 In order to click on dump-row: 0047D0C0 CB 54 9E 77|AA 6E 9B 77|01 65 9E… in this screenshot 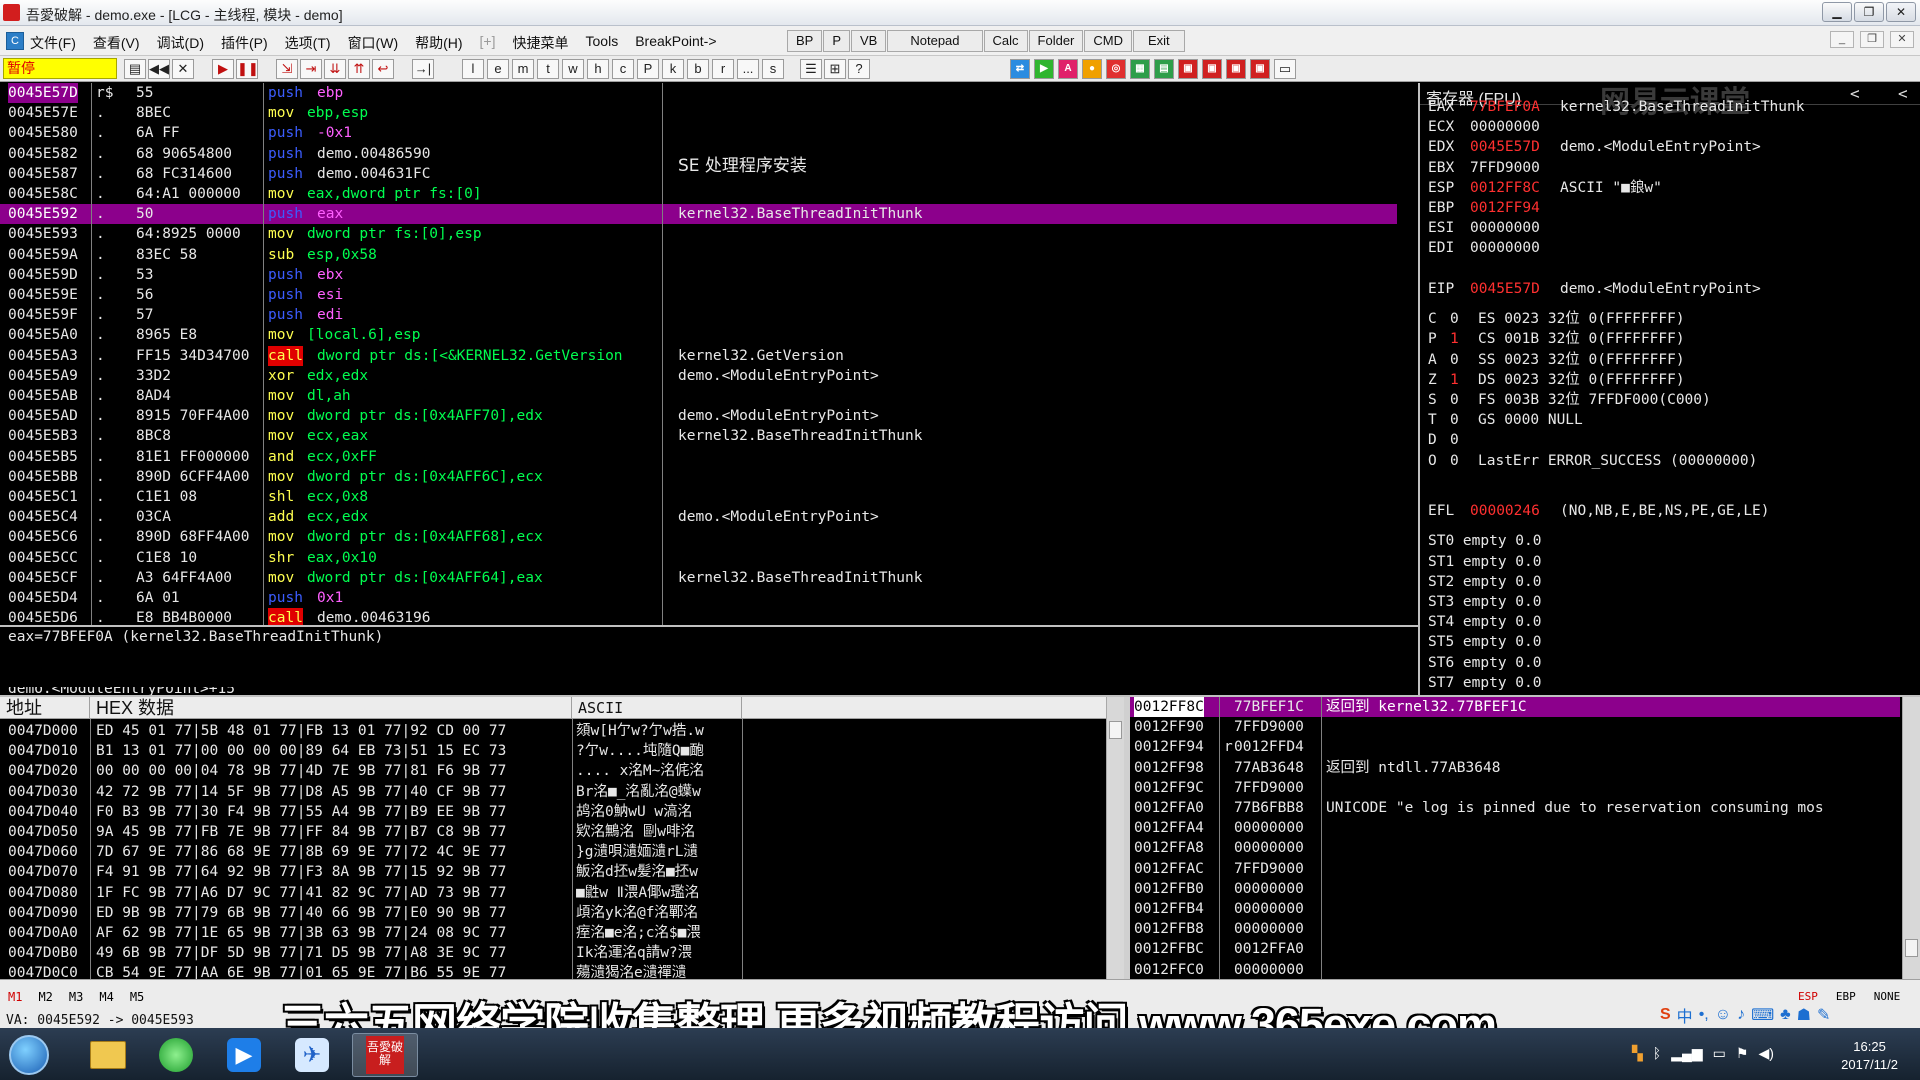, I will do `click(550, 971)`.